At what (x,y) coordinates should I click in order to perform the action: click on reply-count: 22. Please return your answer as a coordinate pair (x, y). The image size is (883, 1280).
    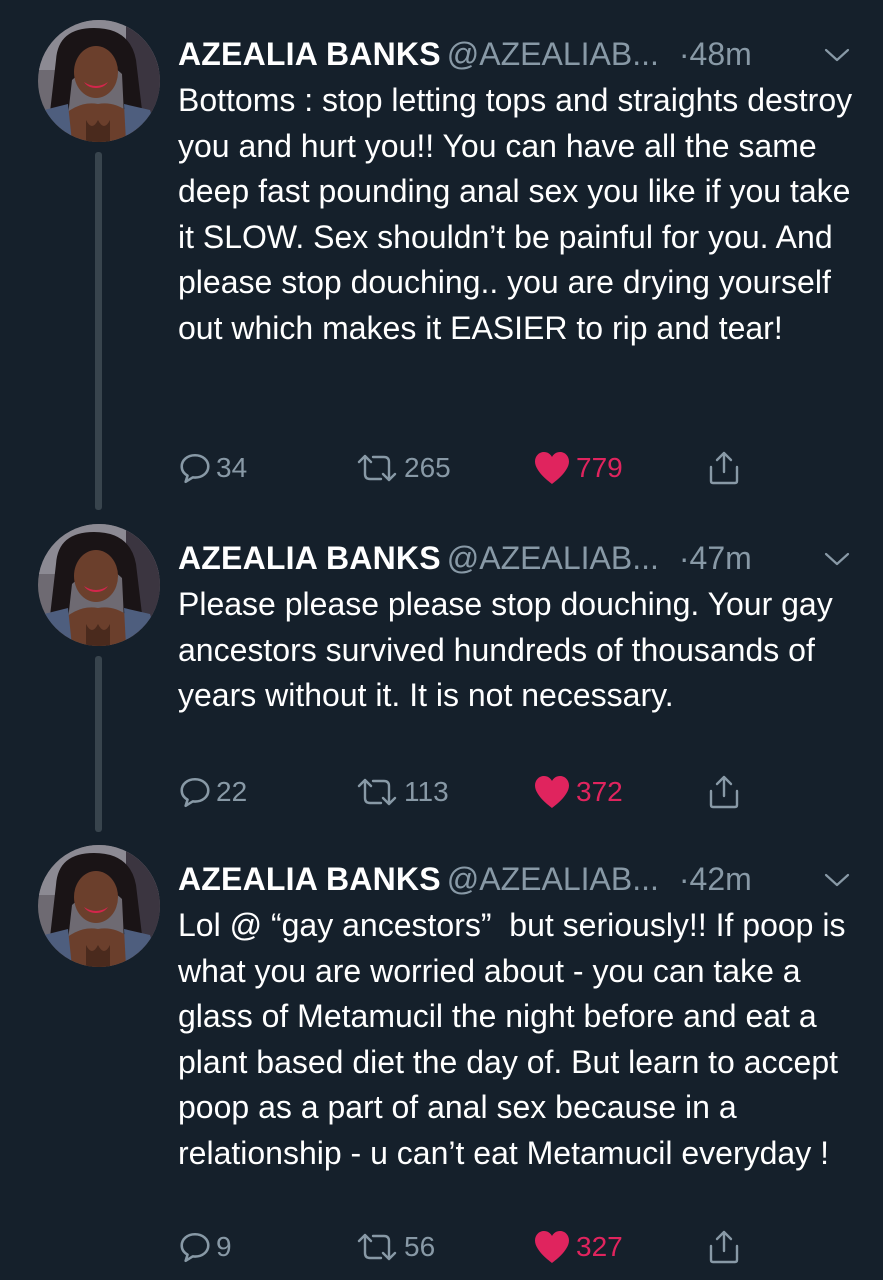
    Looking at the image, I should click on (232, 791).